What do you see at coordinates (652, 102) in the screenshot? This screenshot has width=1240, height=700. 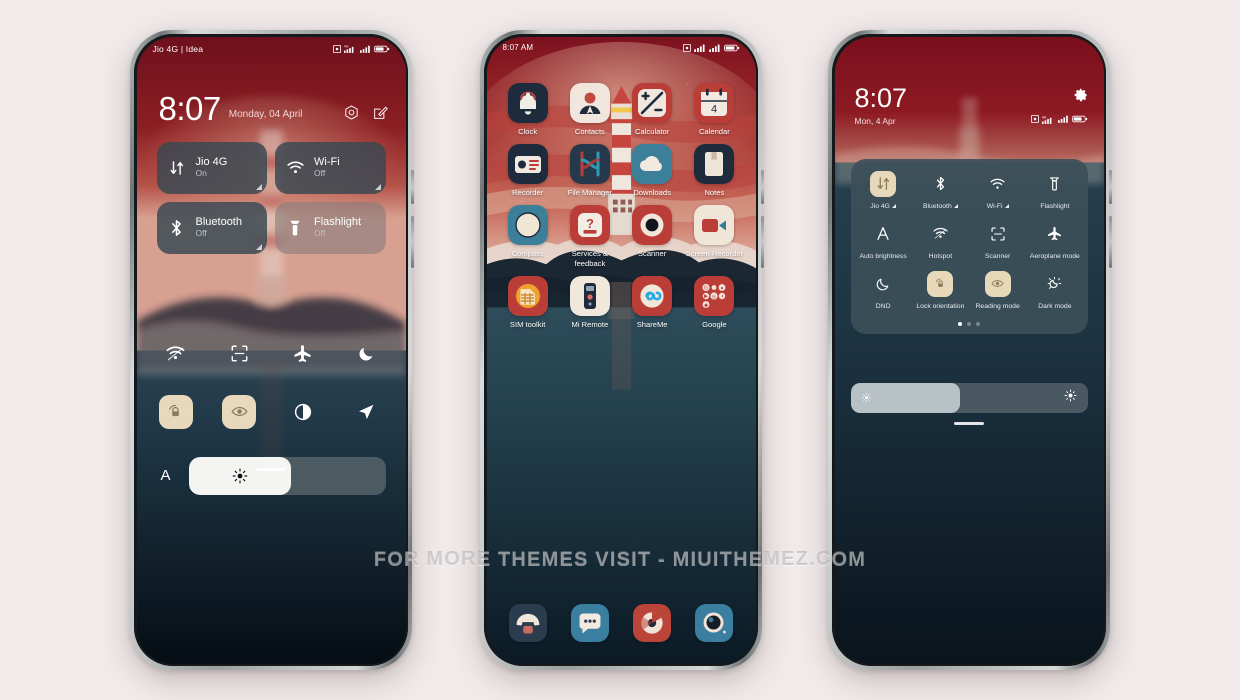 I see `calculator-icon` at bounding box center [652, 102].